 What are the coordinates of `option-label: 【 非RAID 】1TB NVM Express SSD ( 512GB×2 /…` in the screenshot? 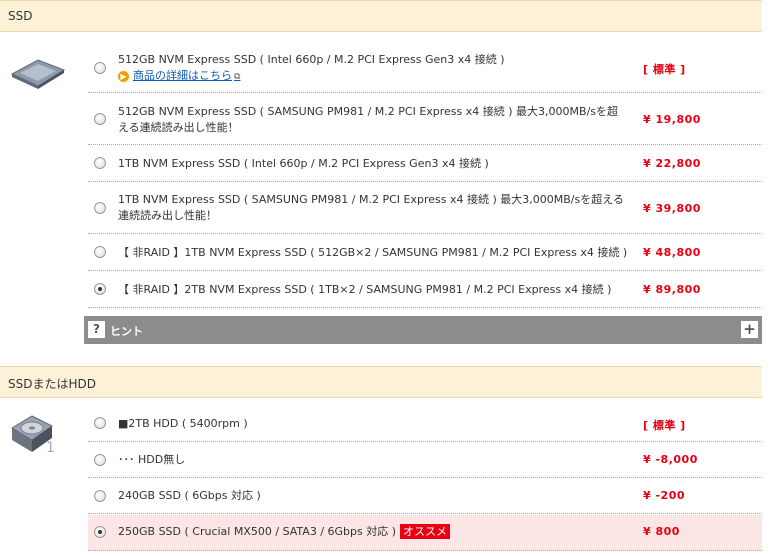 It's located at (373, 252).